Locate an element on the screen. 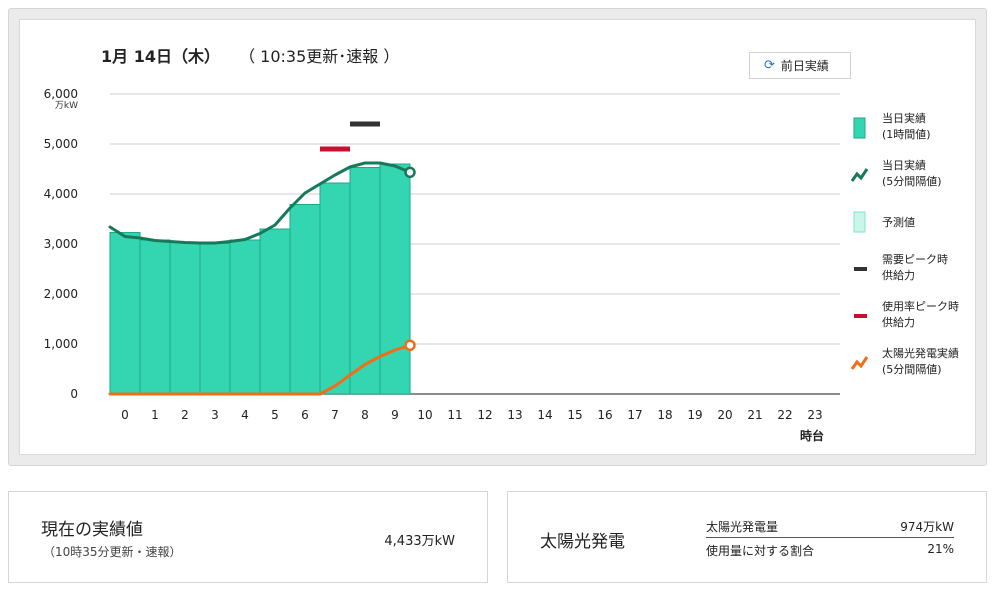  legend-item: 使用率ピーク時供給力 is located at coordinates (906, 314).